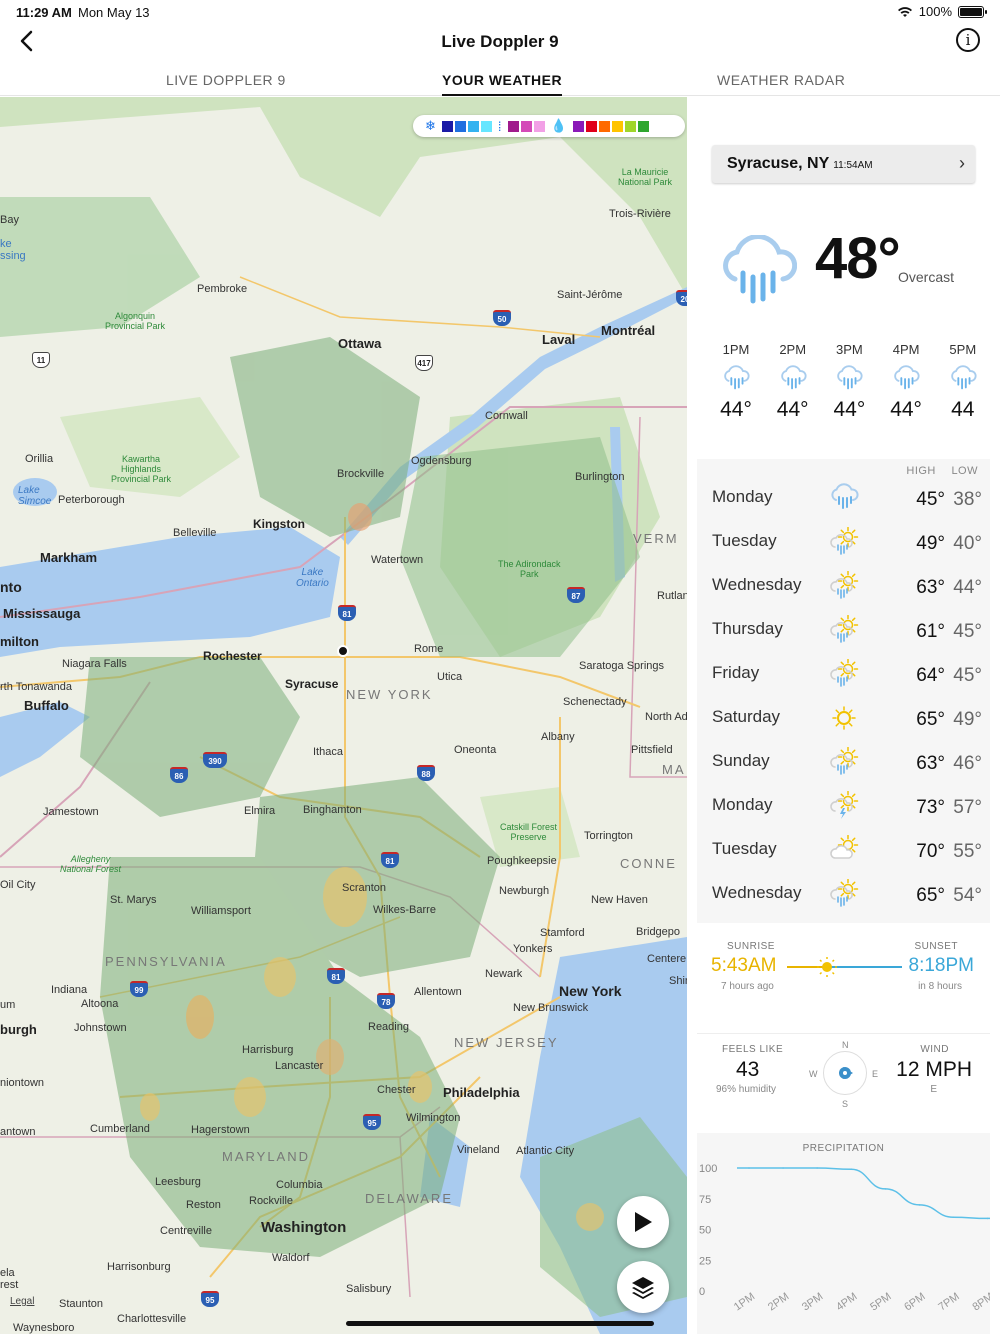 The image size is (1000, 1334). I want to click on map-label: Ogdensburg, so click(441, 461).